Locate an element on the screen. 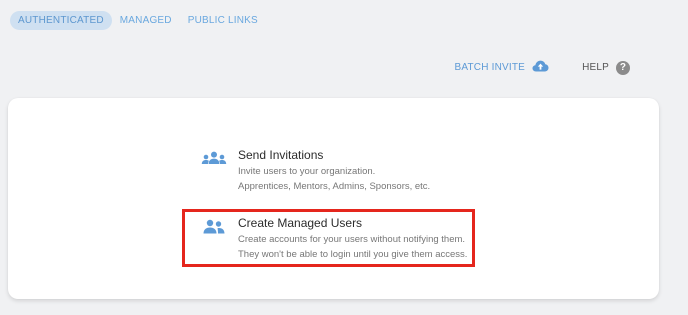  action-bar: BATCH INVITE HELP ? is located at coordinates (542, 67).